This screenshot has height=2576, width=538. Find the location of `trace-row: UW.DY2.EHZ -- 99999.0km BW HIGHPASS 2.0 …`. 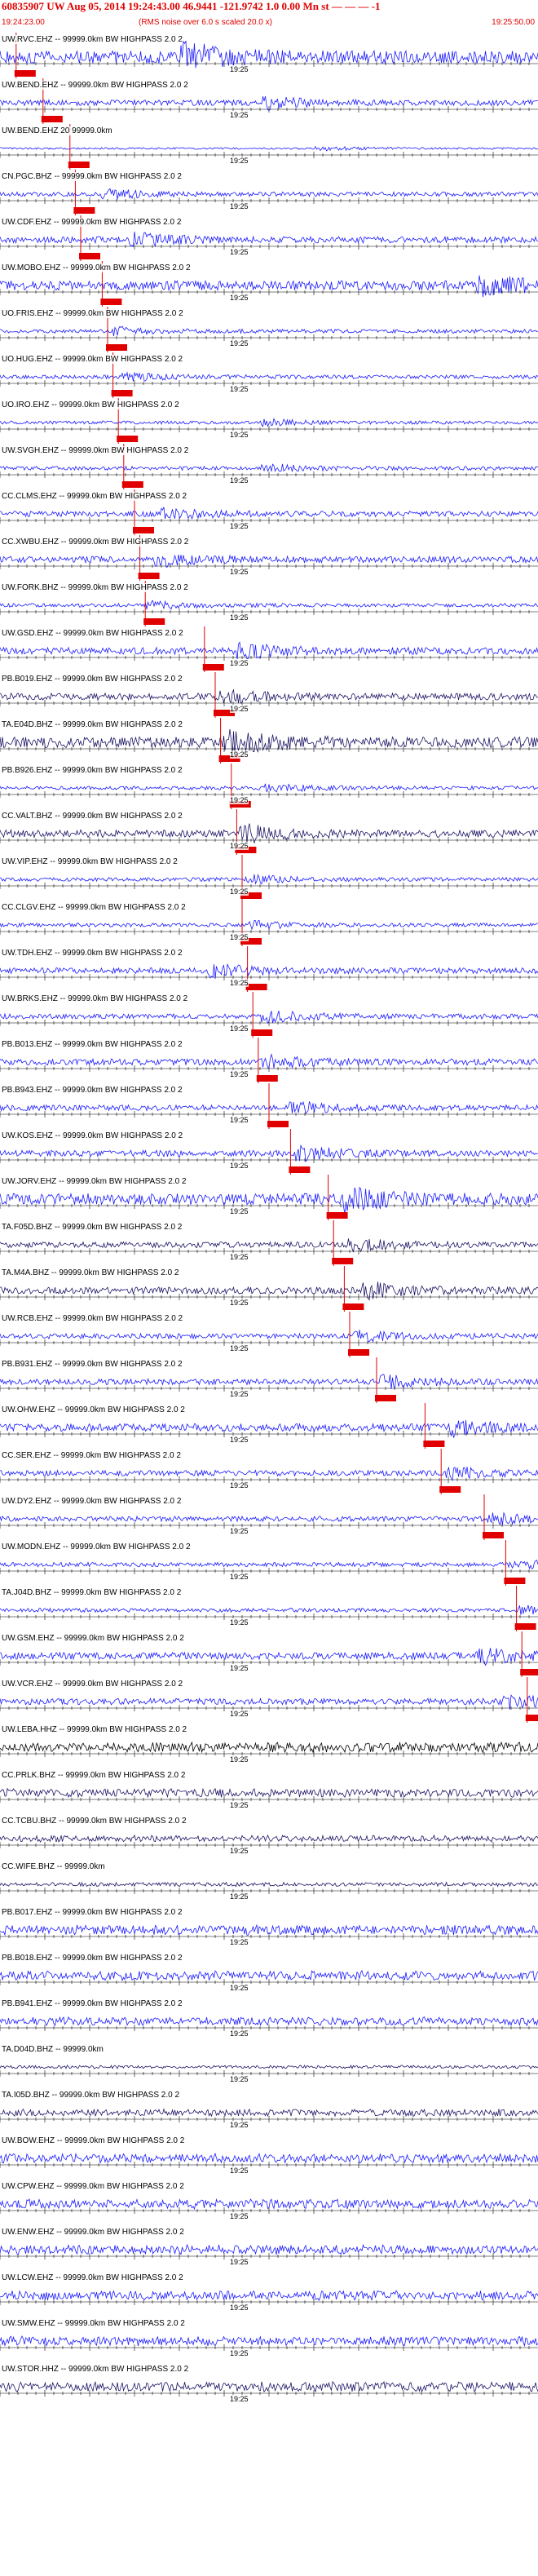

trace-row: UW.DY2.EHZ -- 99999.0km BW HIGHPASS 2.0 … is located at coordinates (269, 1517).